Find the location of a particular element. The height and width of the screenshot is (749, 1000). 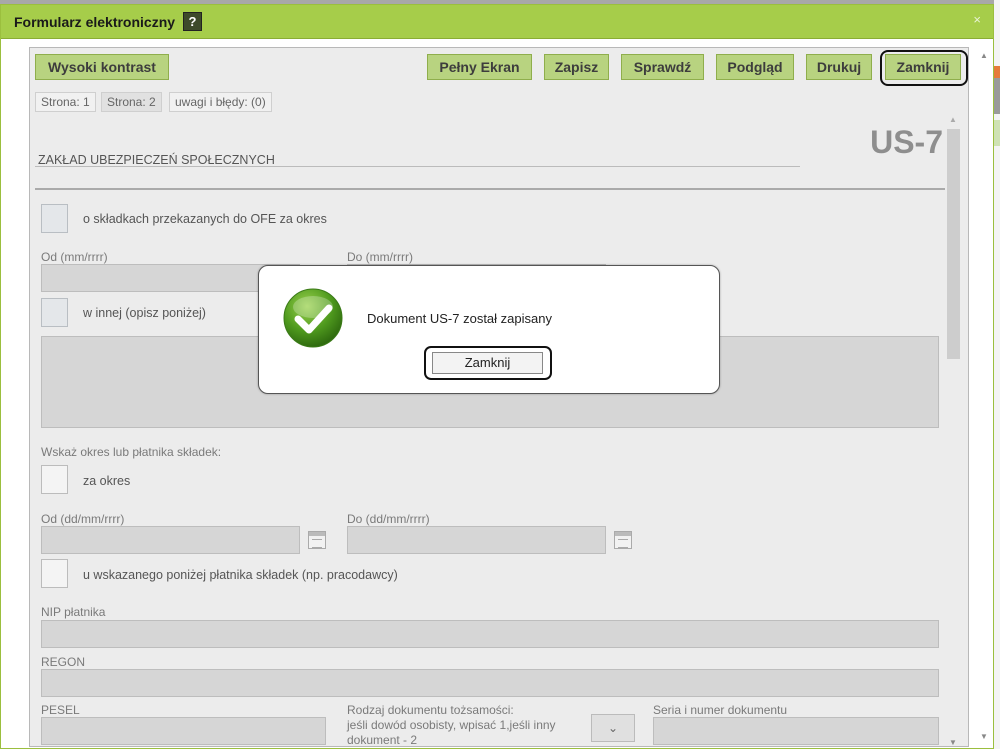

dialog-button-highlight is located at coordinates (488, 363).